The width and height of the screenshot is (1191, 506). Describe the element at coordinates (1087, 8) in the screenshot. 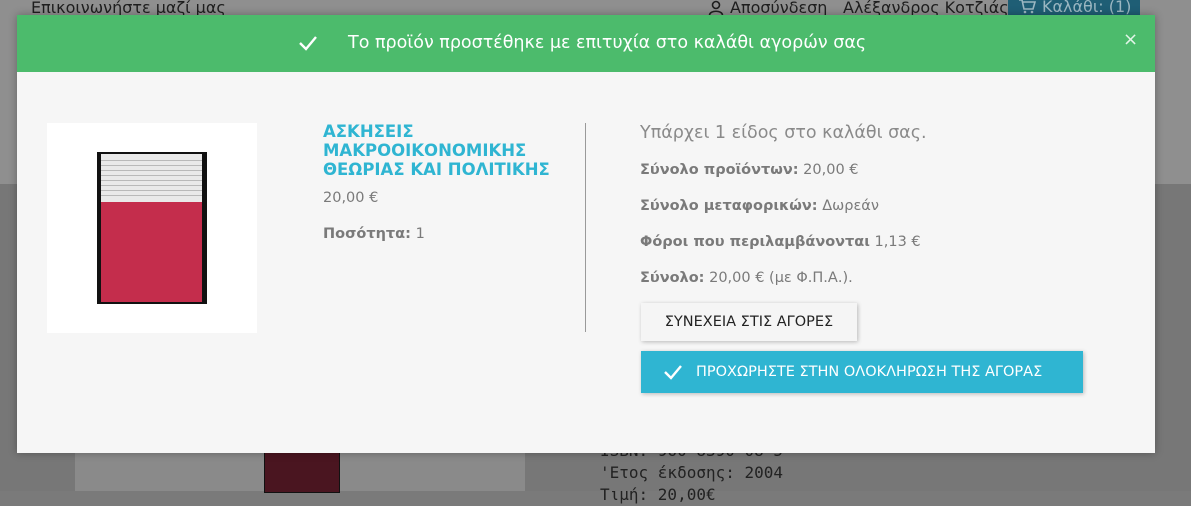

I see `cart-label: Καλάθι: (1)` at that location.